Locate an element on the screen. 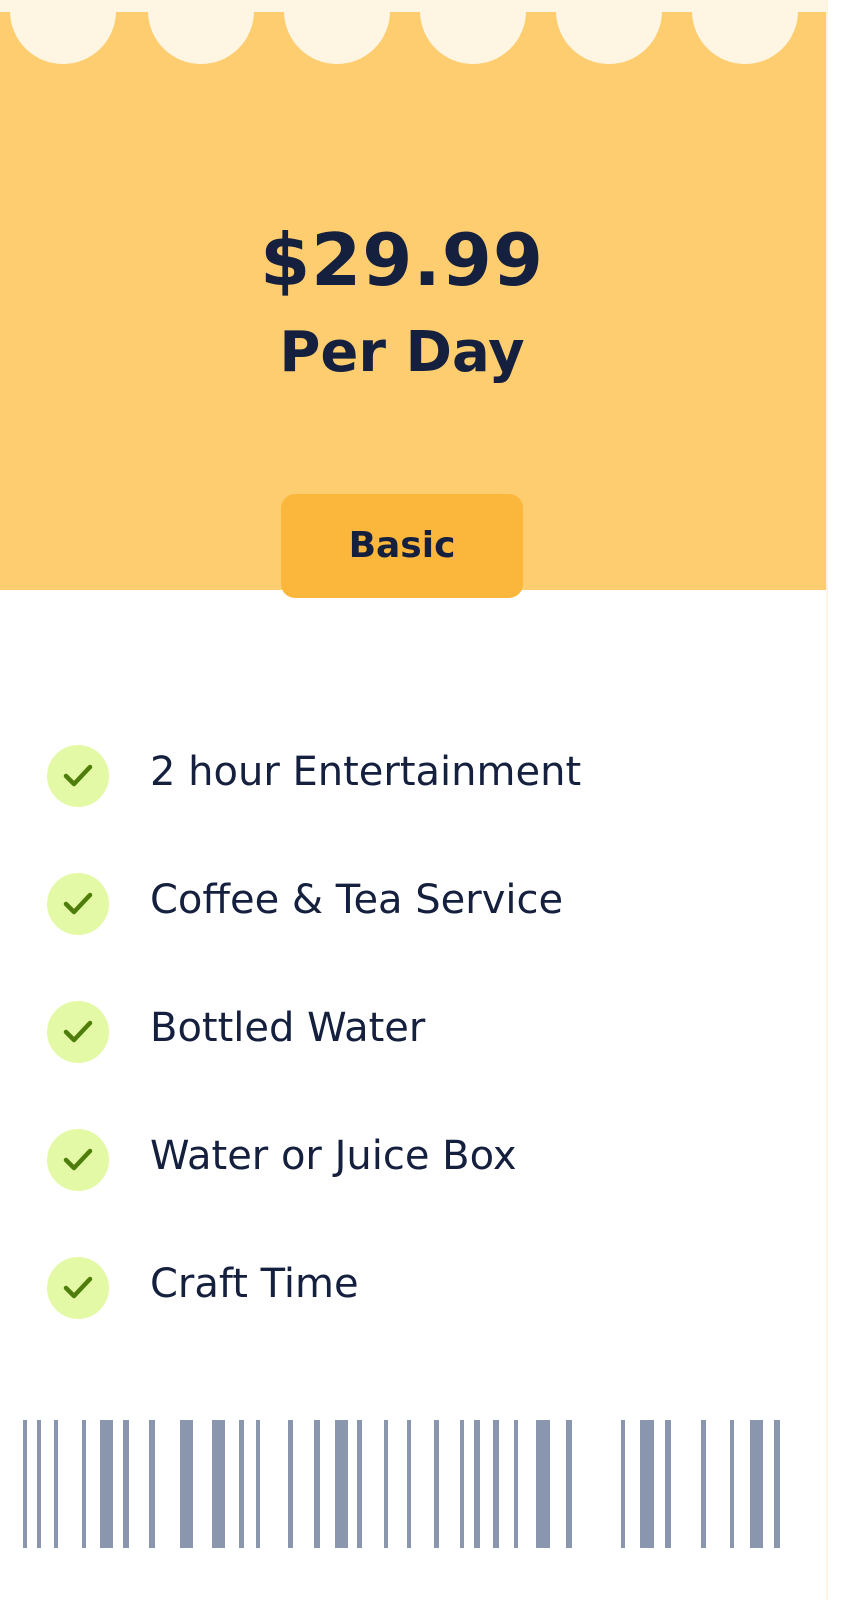  feature-label: Coffee & Tea Service is located at coordinates (357, 900).